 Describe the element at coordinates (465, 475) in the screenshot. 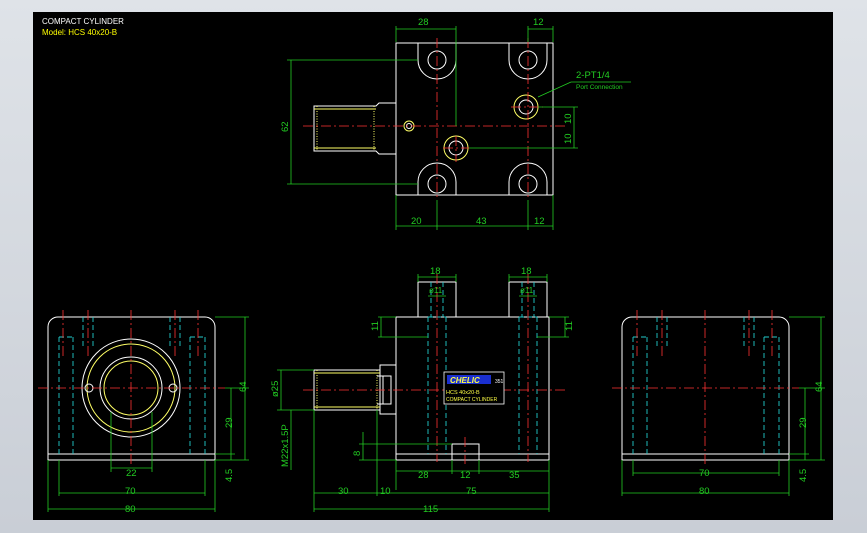

I see `dim-f-12: 12` at that location.